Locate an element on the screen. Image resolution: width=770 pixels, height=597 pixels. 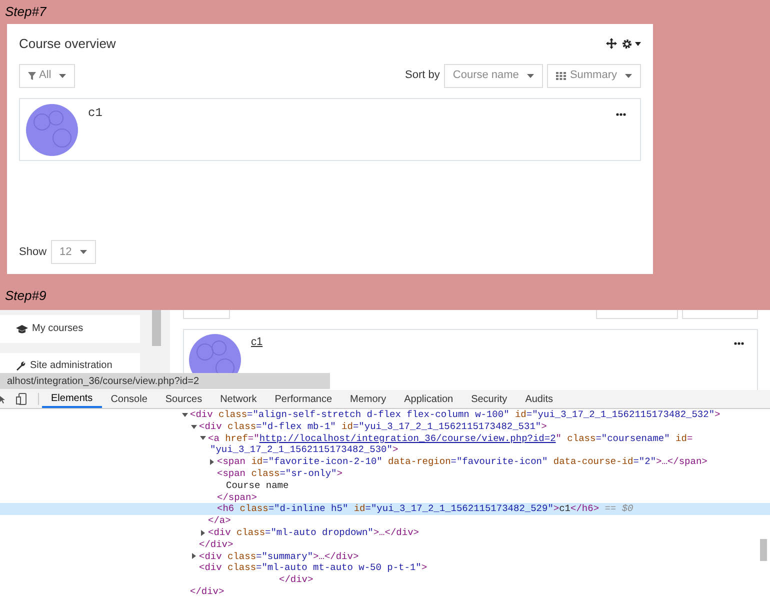
show-label: Show is located at coordinates (33, 252).